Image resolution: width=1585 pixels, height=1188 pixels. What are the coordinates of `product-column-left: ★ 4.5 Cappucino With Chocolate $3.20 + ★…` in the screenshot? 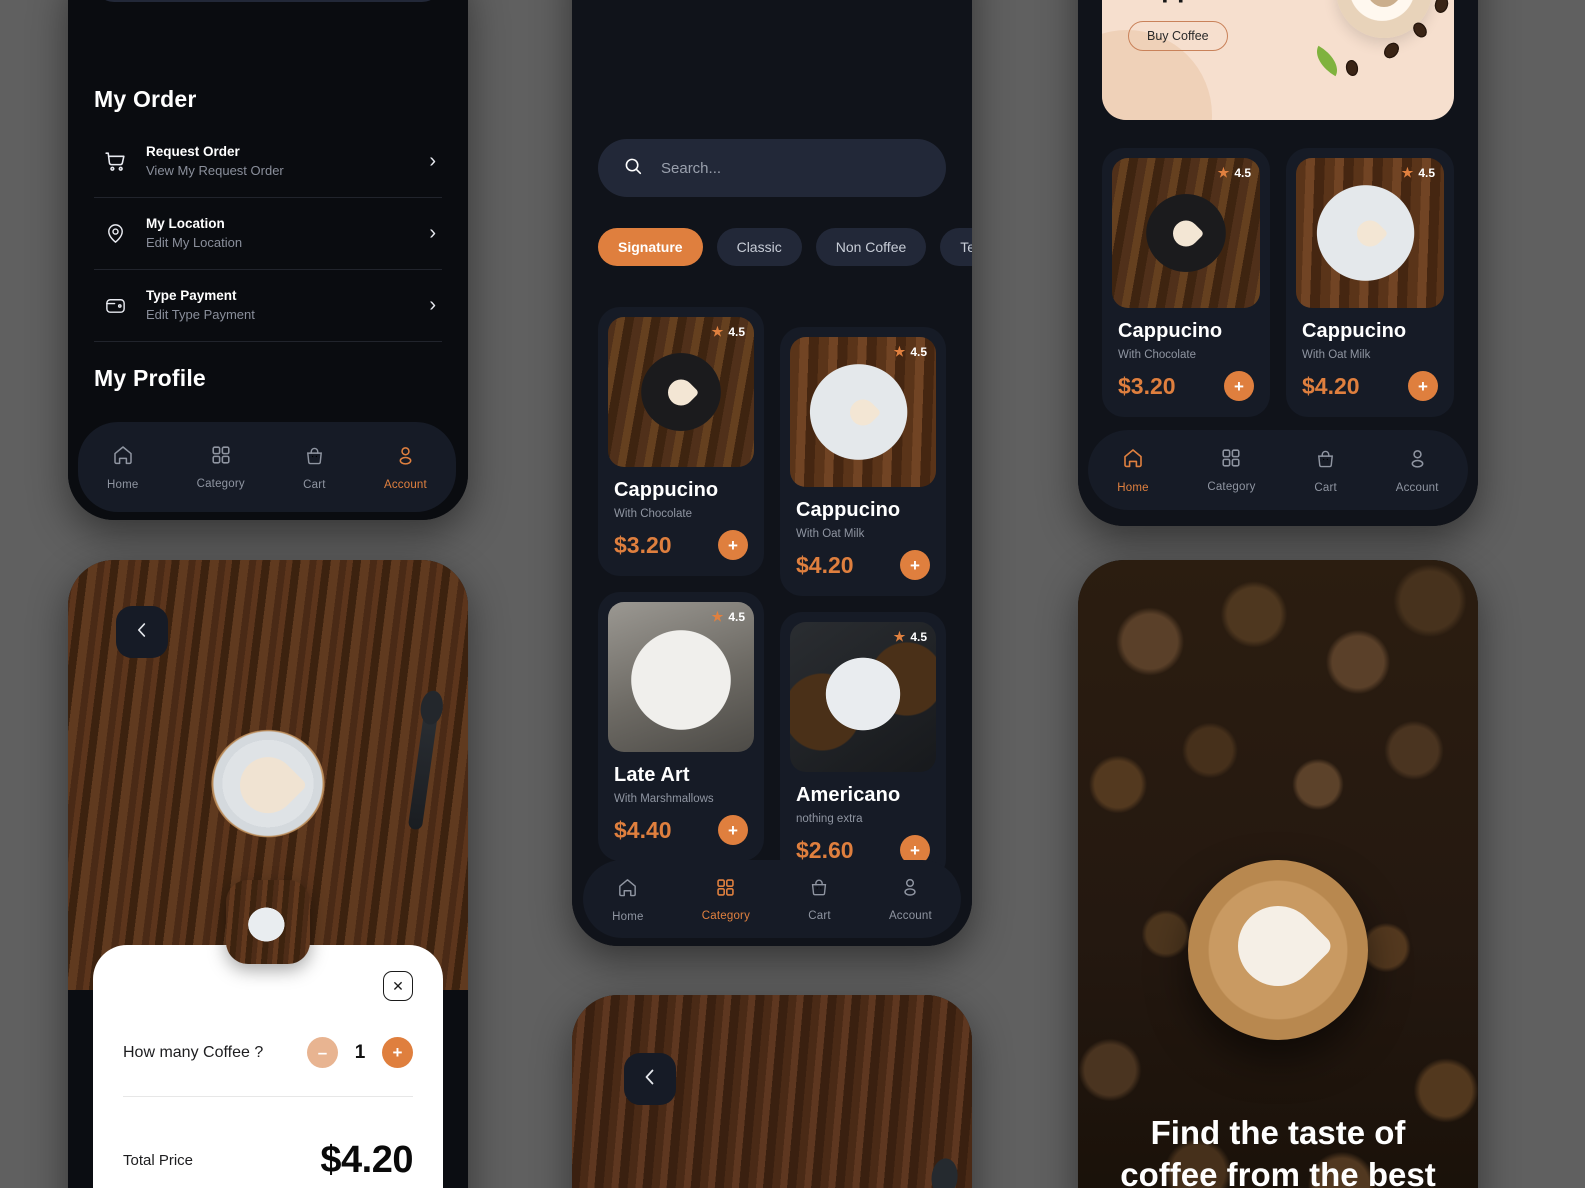 It's located at (681, 594).